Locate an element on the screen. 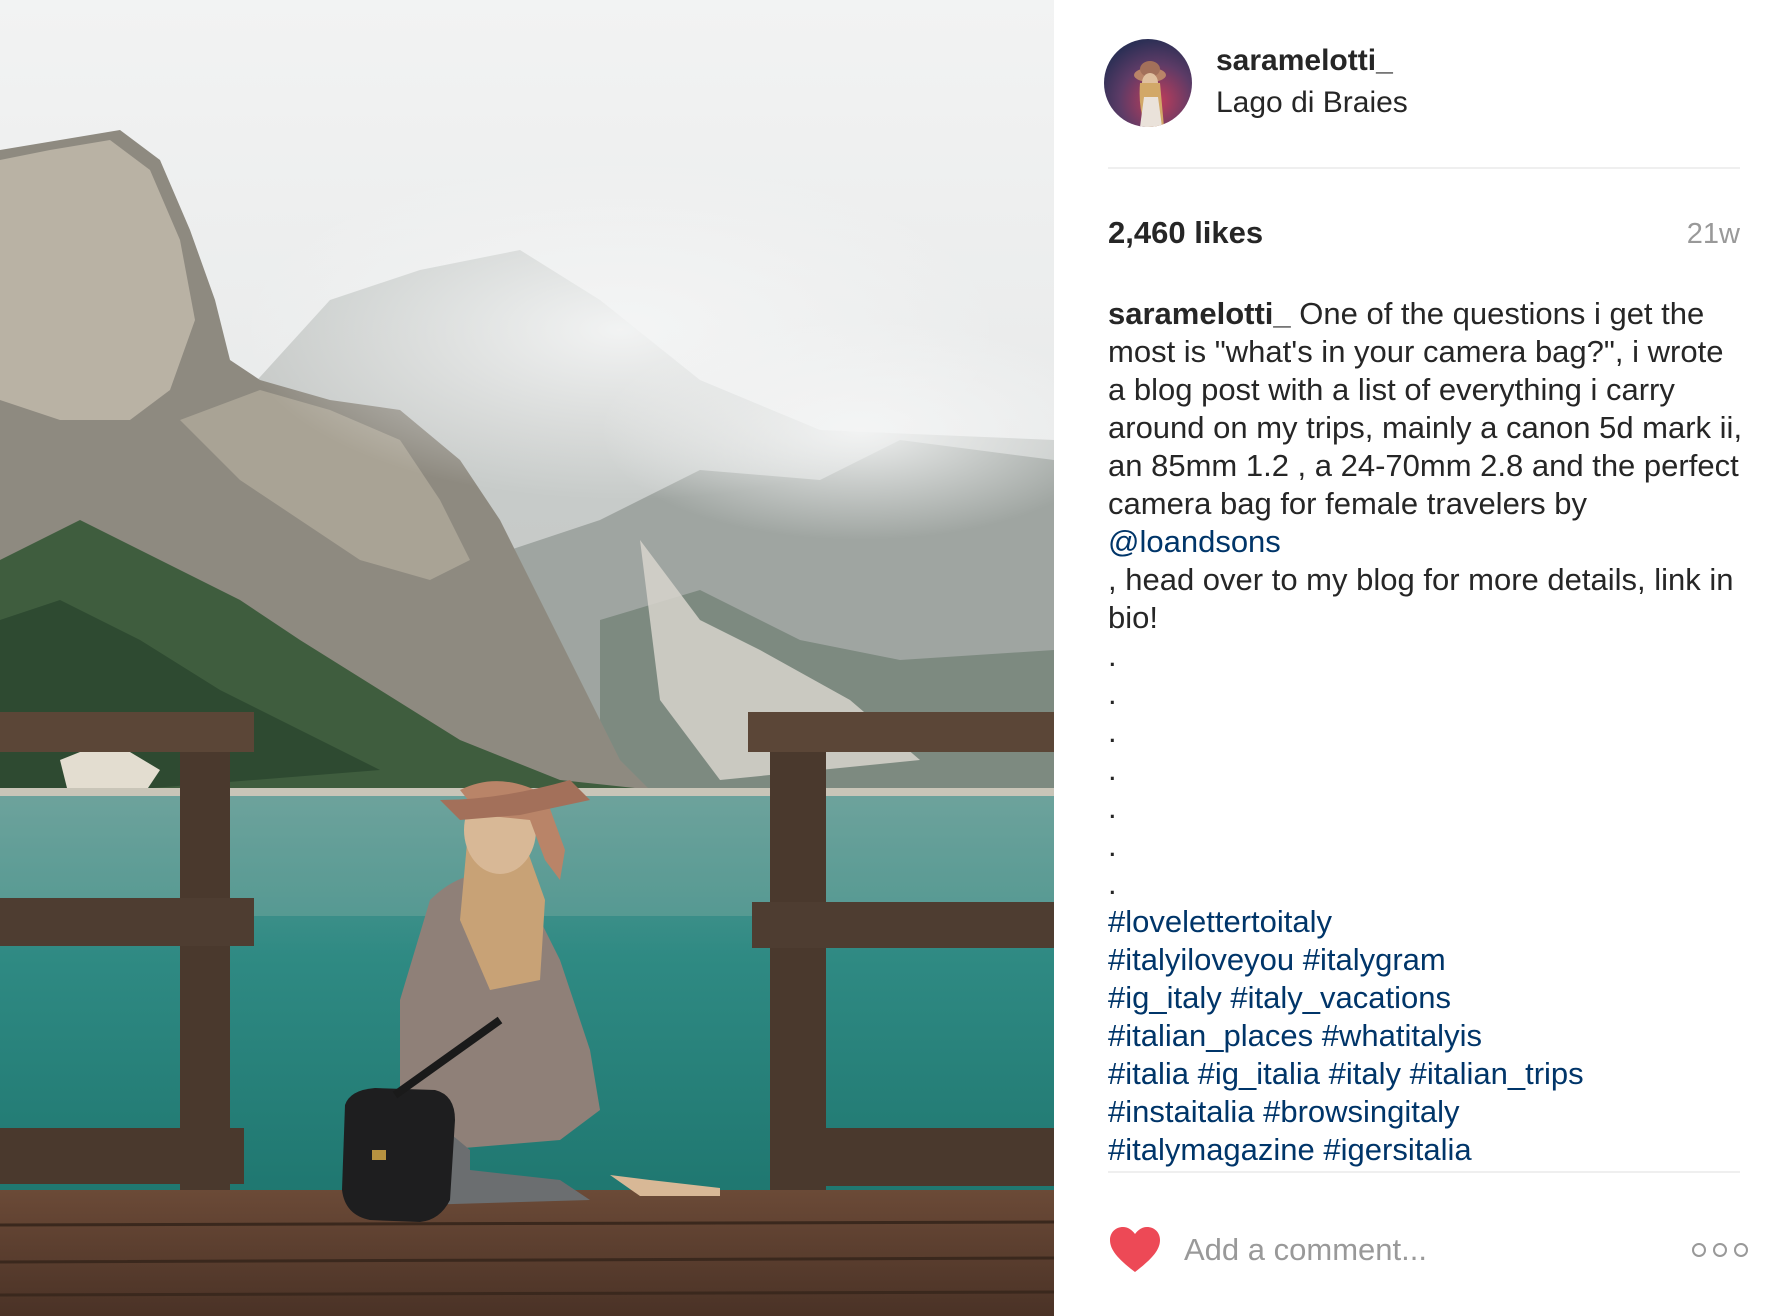 The image size is (1790, 1316). location-link: Lago di Braies is located at coordinates (1312, 103).